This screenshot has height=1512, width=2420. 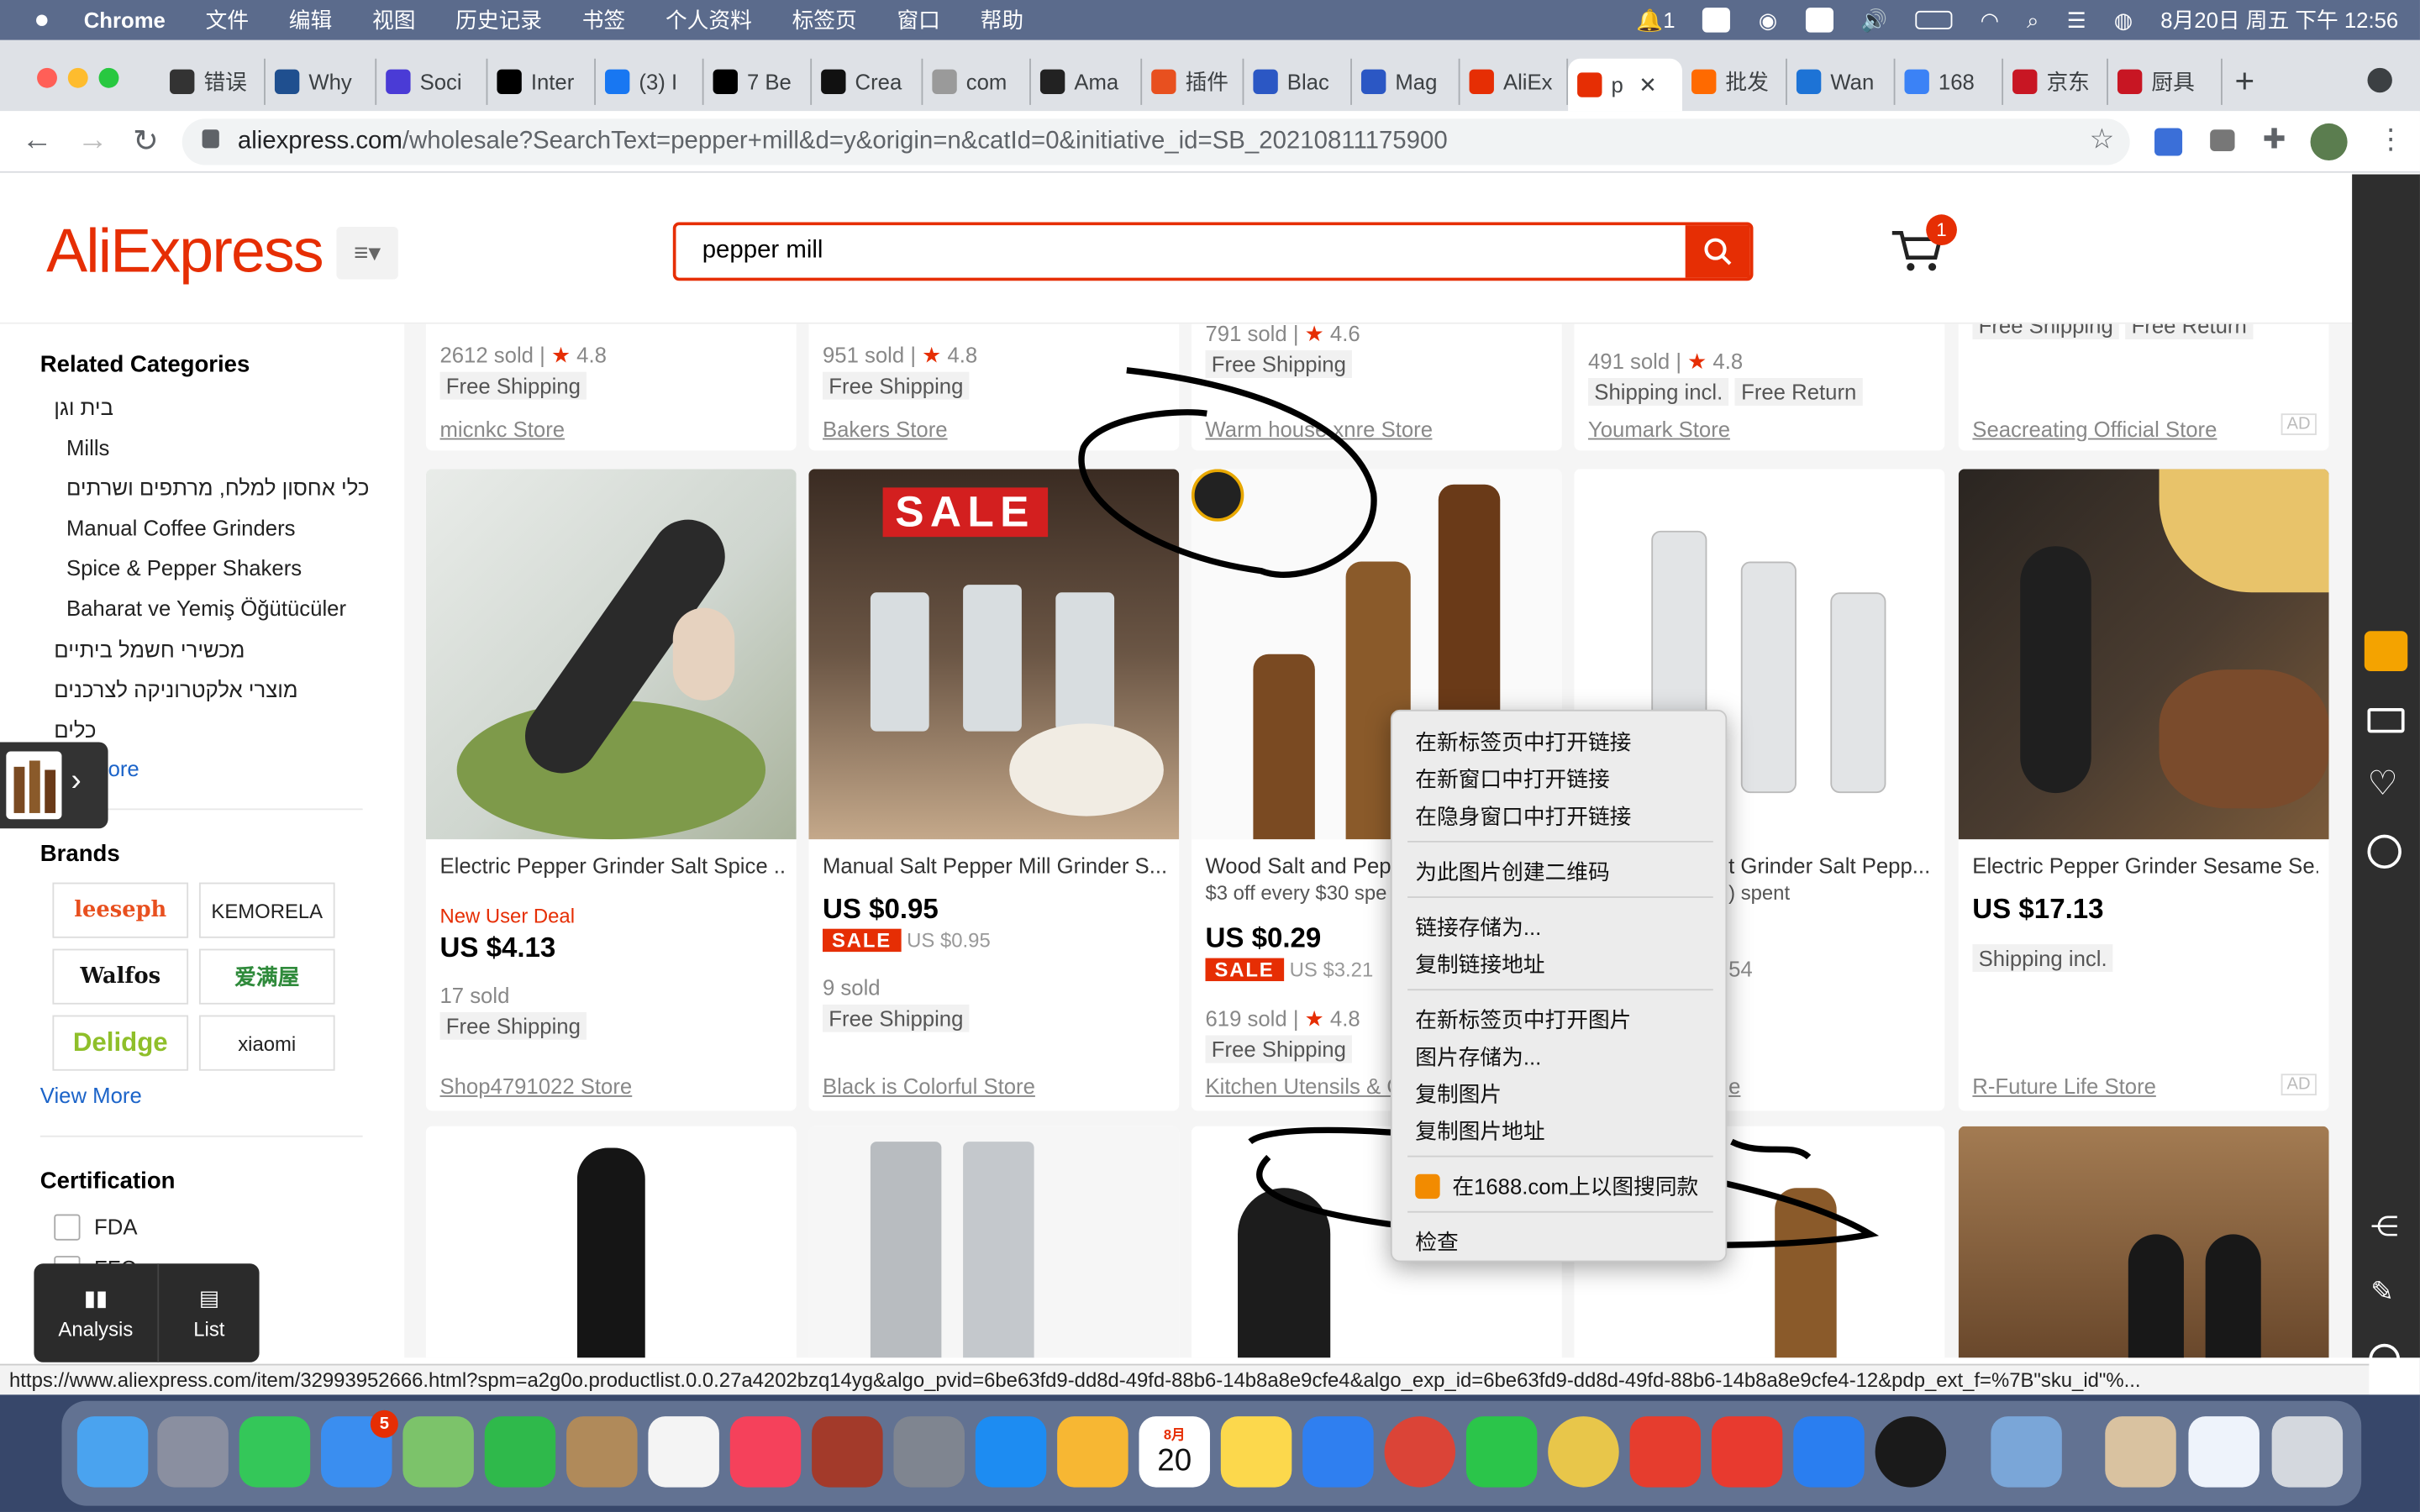 I want to click on product-card, so click(x=611, y=1242).